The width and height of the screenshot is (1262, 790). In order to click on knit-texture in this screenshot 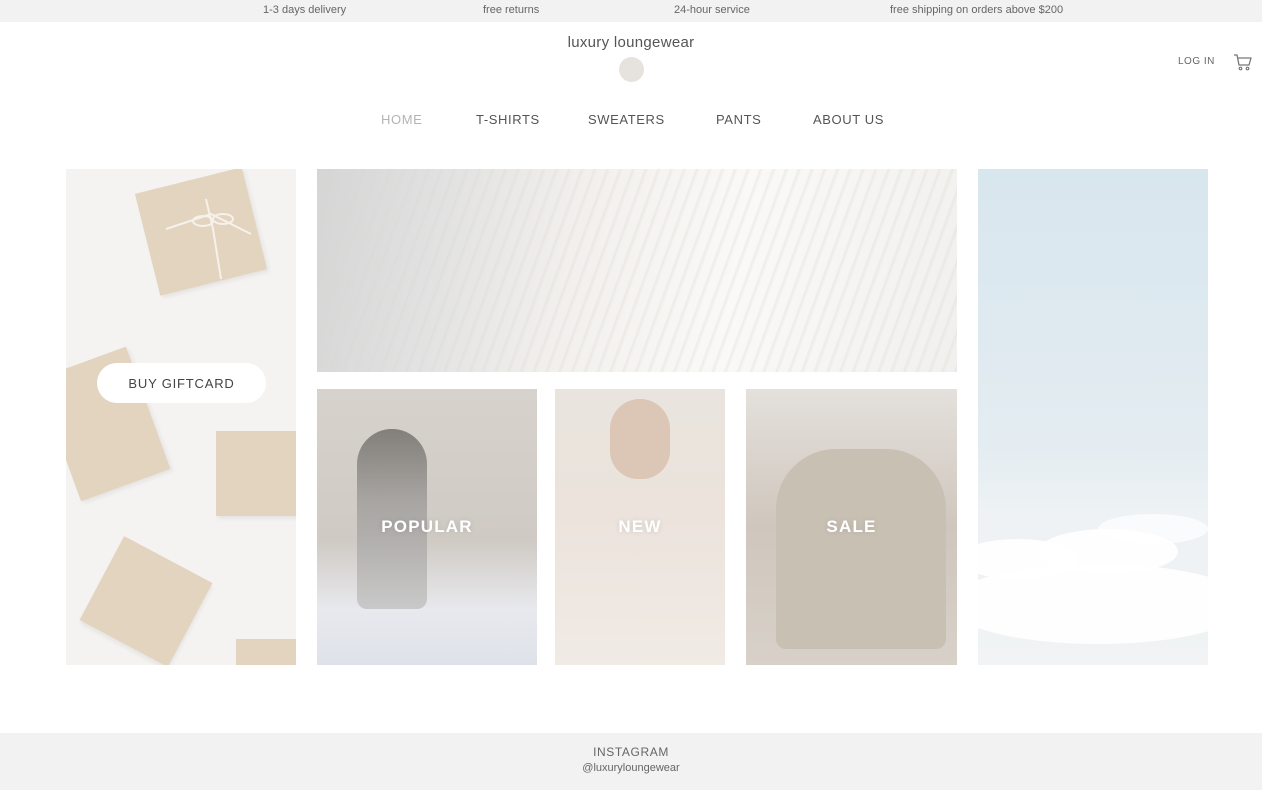, I will do `click(637, 270)`.